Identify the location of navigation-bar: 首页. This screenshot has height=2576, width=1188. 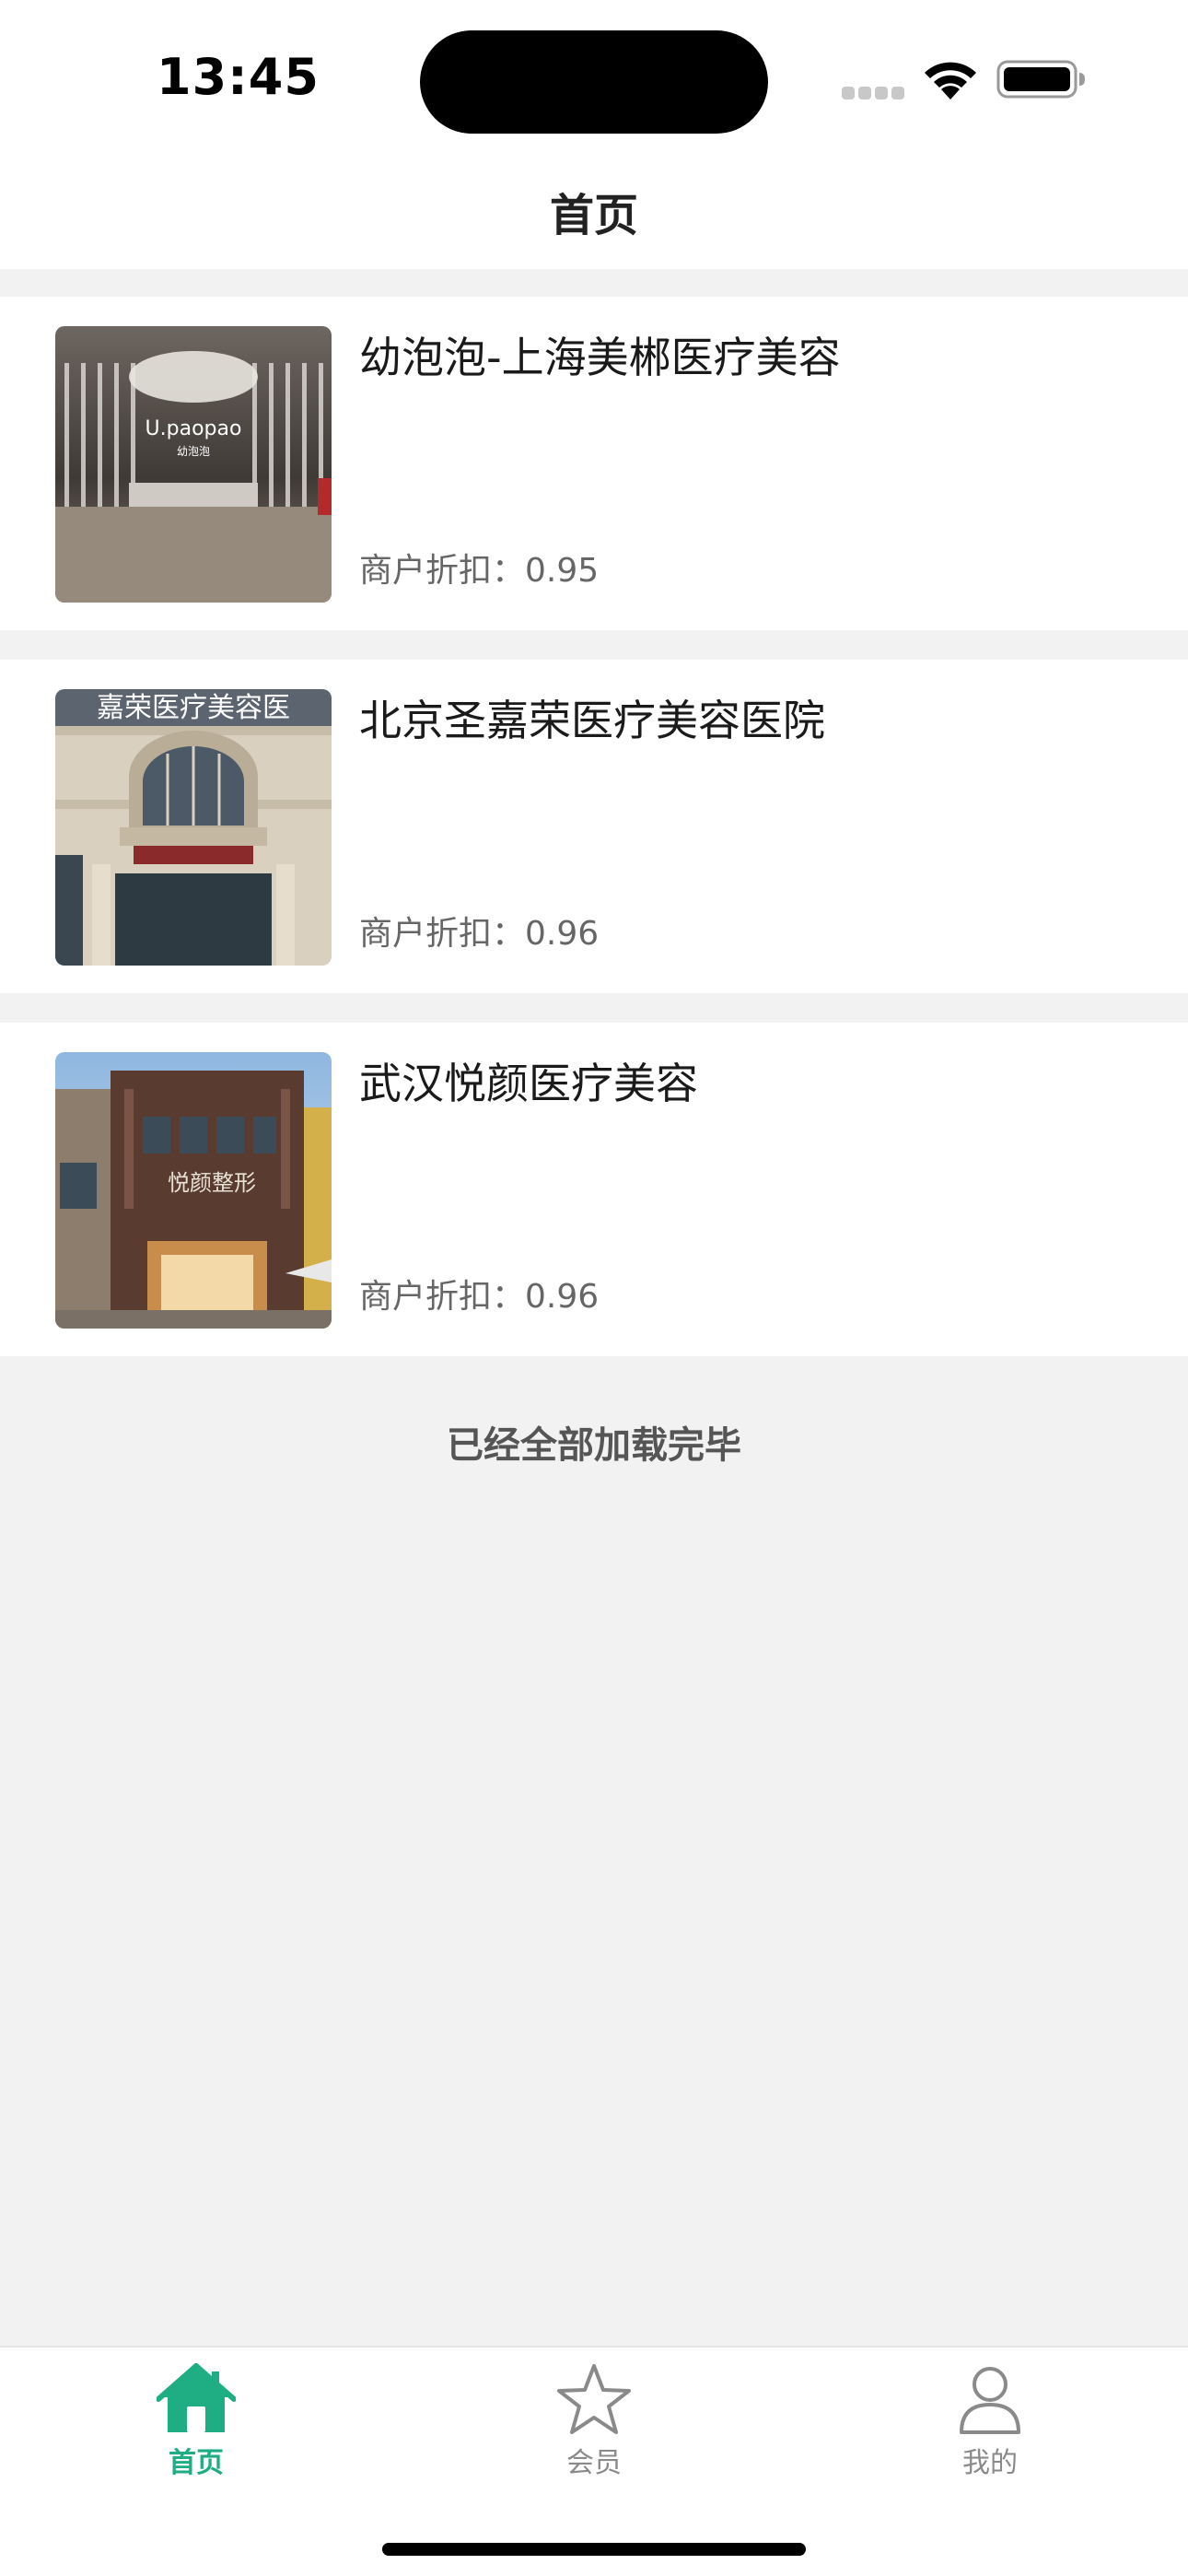
(594, 213).